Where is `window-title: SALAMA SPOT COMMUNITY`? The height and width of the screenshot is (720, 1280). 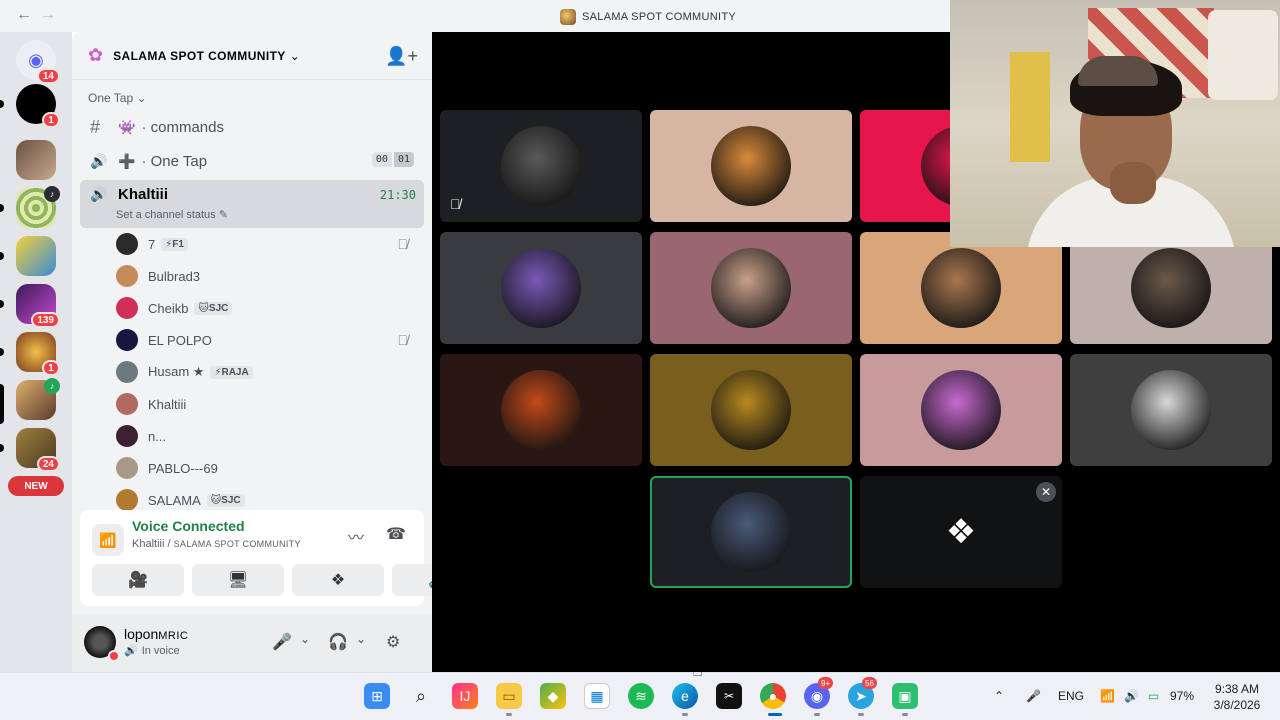 window-title: SALAMA SPOT COMMUNITY is located at coordinates (648, 17).